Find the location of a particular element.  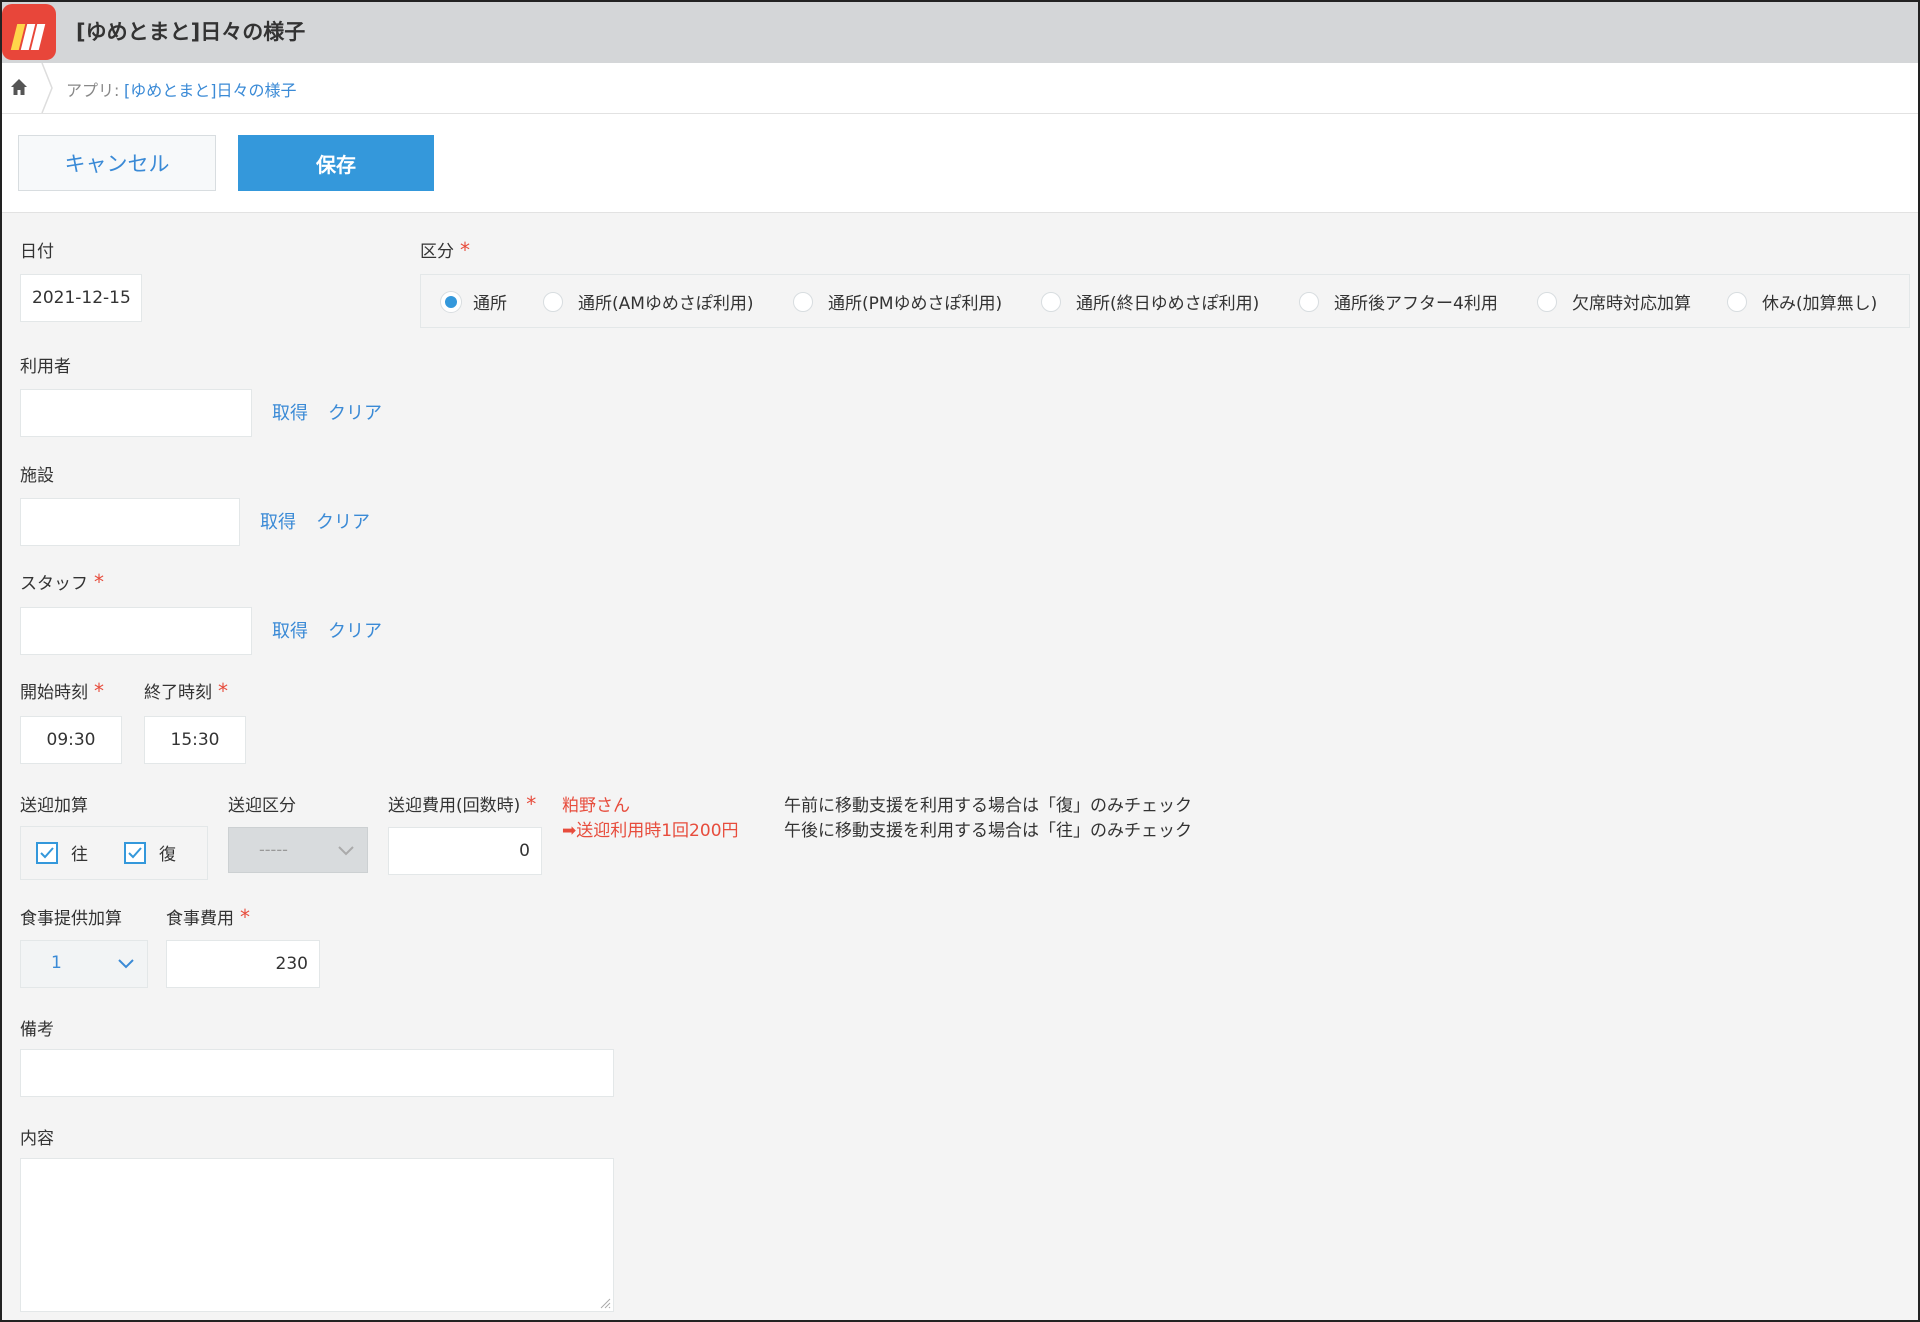

transport-type-value: ----- is located at coordinates (273, 849).